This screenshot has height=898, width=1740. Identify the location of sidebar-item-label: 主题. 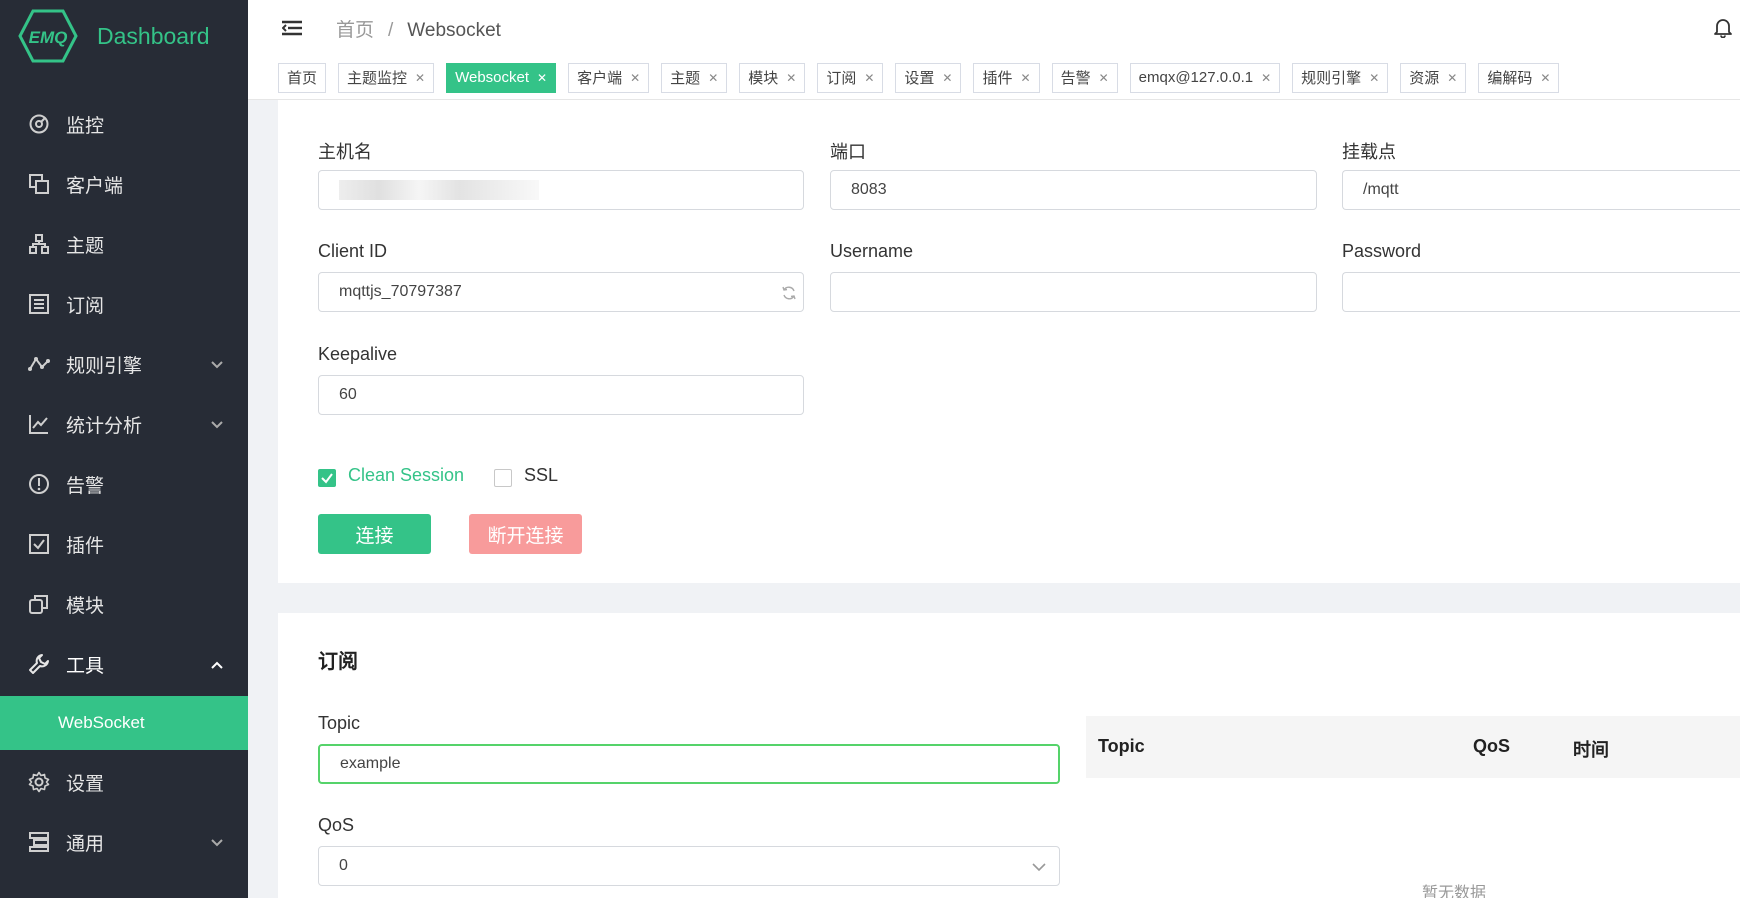
(85, 246).